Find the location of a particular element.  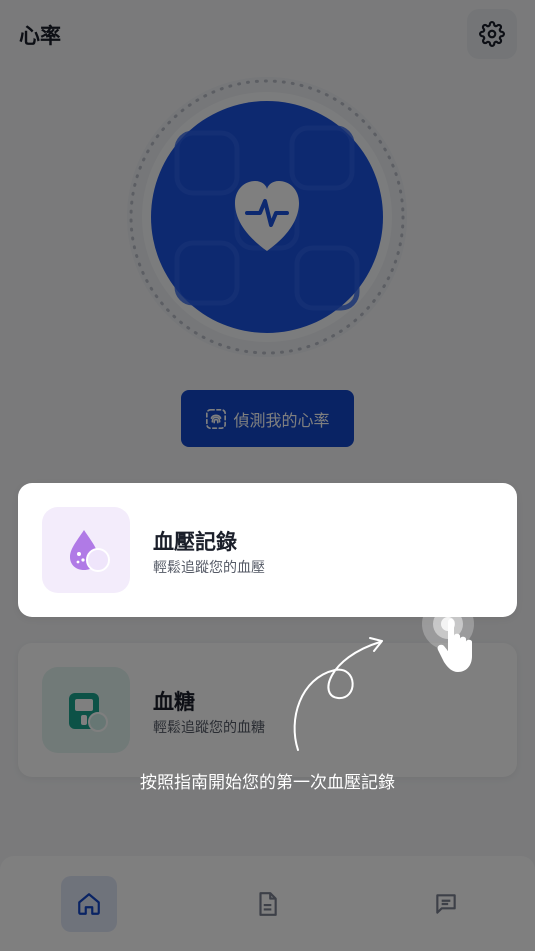

document-icon is located at coordinates (268, 904).